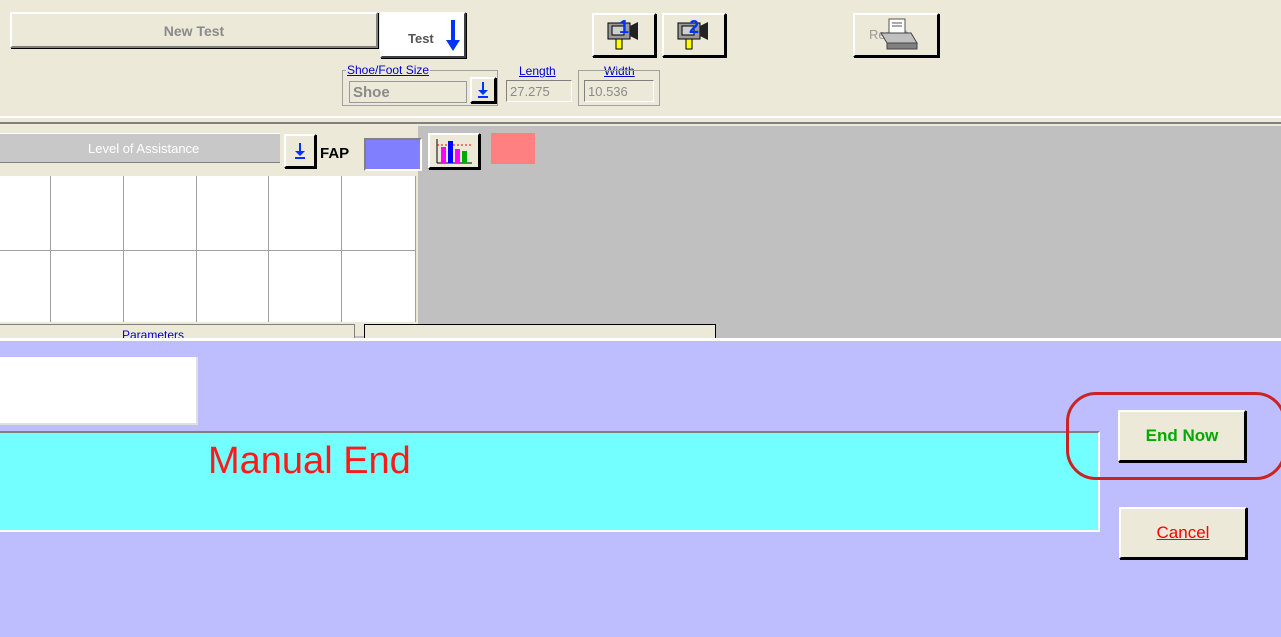 This screenshot has height=637, width=1281. Describe the element at coordinates (144, 148) in the screenshot. I see `assistance-label: Level of Assistance` at that location.